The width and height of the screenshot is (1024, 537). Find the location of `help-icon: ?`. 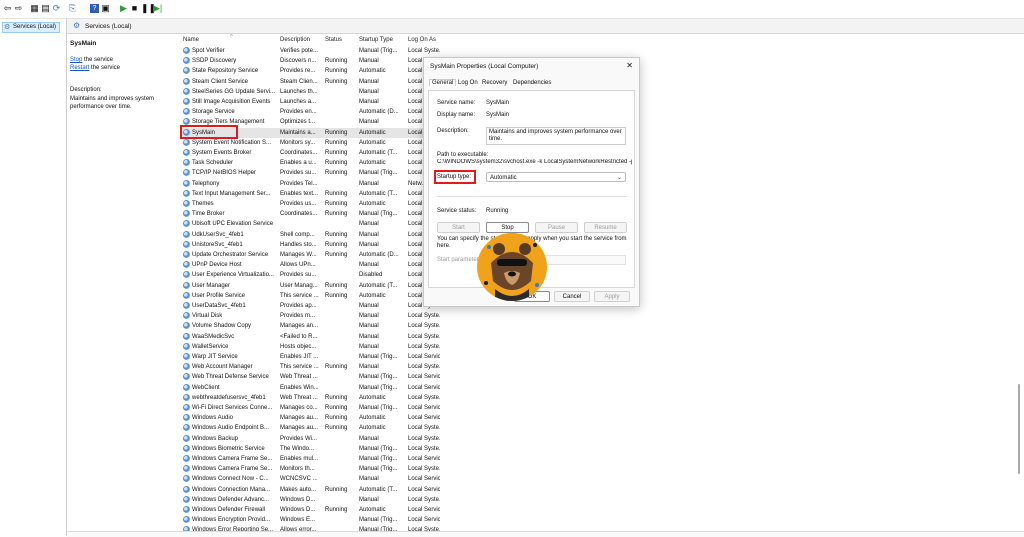

help-icon: ? is located at coordinates (94, 8).